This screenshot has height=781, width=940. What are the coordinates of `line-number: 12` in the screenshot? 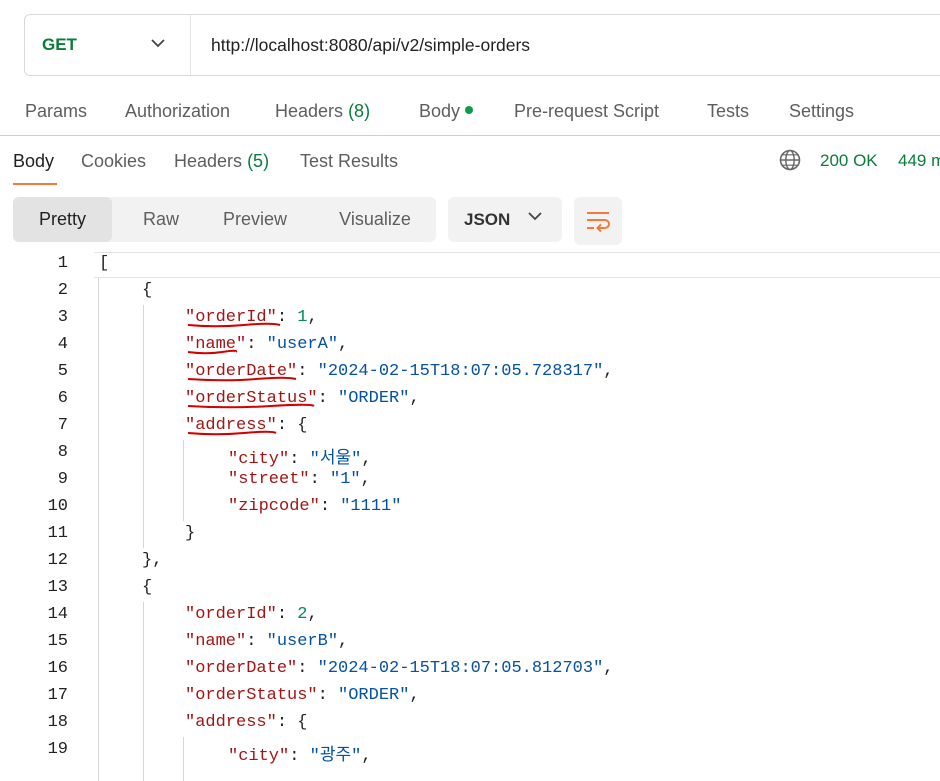 It's located at (57, 560).